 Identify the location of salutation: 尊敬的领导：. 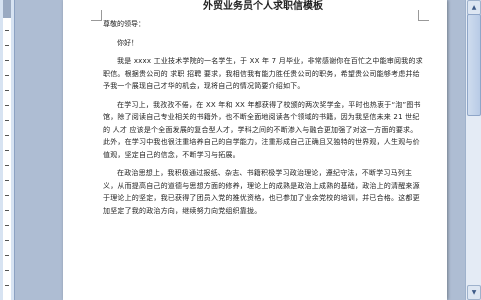
(124, 24).